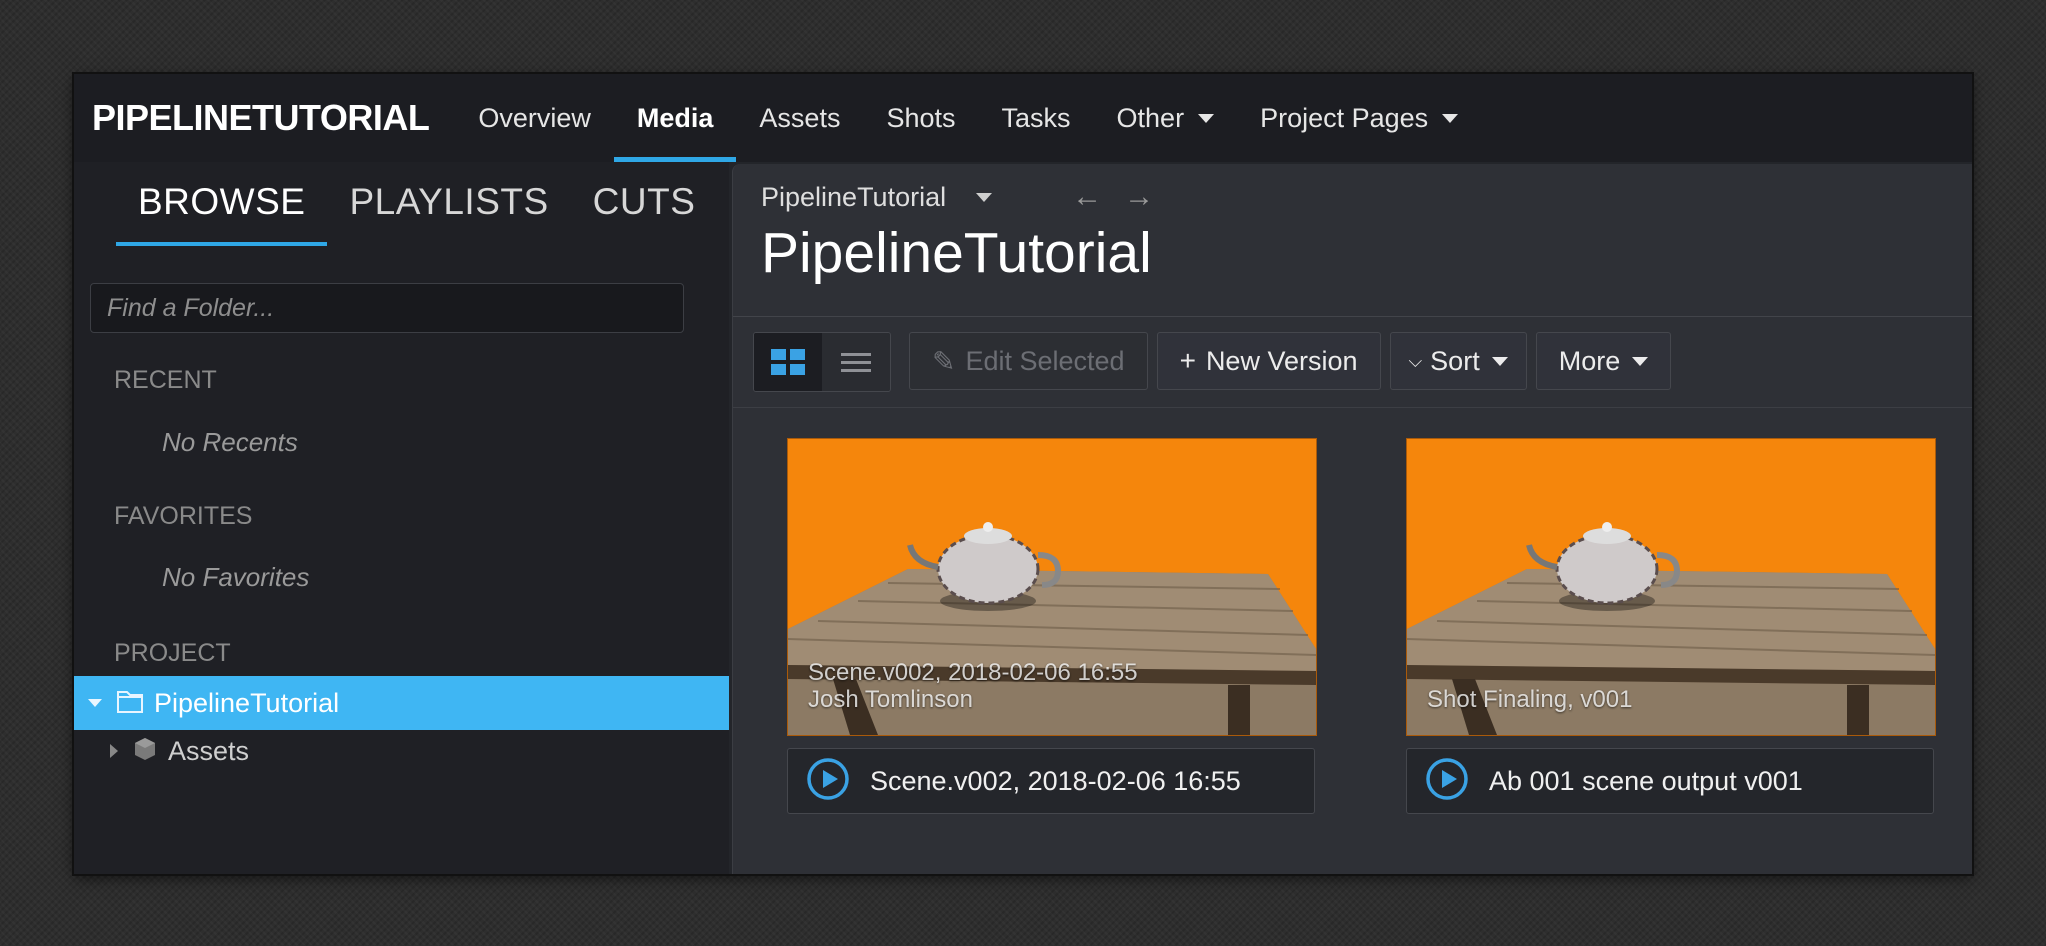 This screenshot has width=2046, height=946. Describe the element at coordinates (145, 751) in the screenshot. I see `cube-icon` at that location.